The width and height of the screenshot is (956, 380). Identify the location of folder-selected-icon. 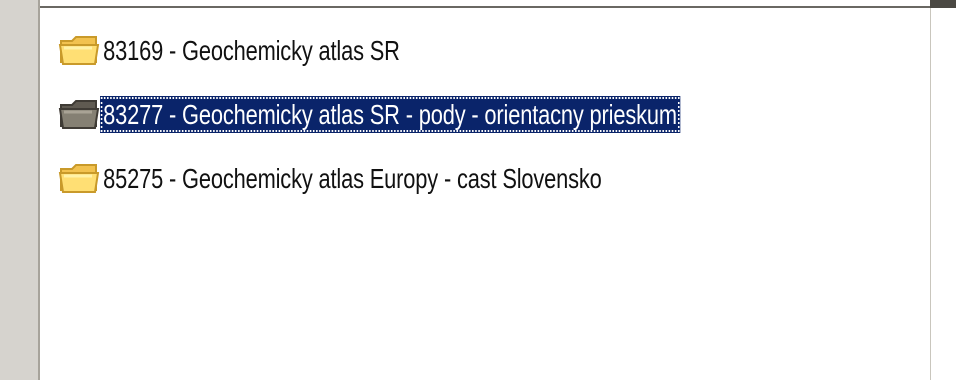
(79, 114).